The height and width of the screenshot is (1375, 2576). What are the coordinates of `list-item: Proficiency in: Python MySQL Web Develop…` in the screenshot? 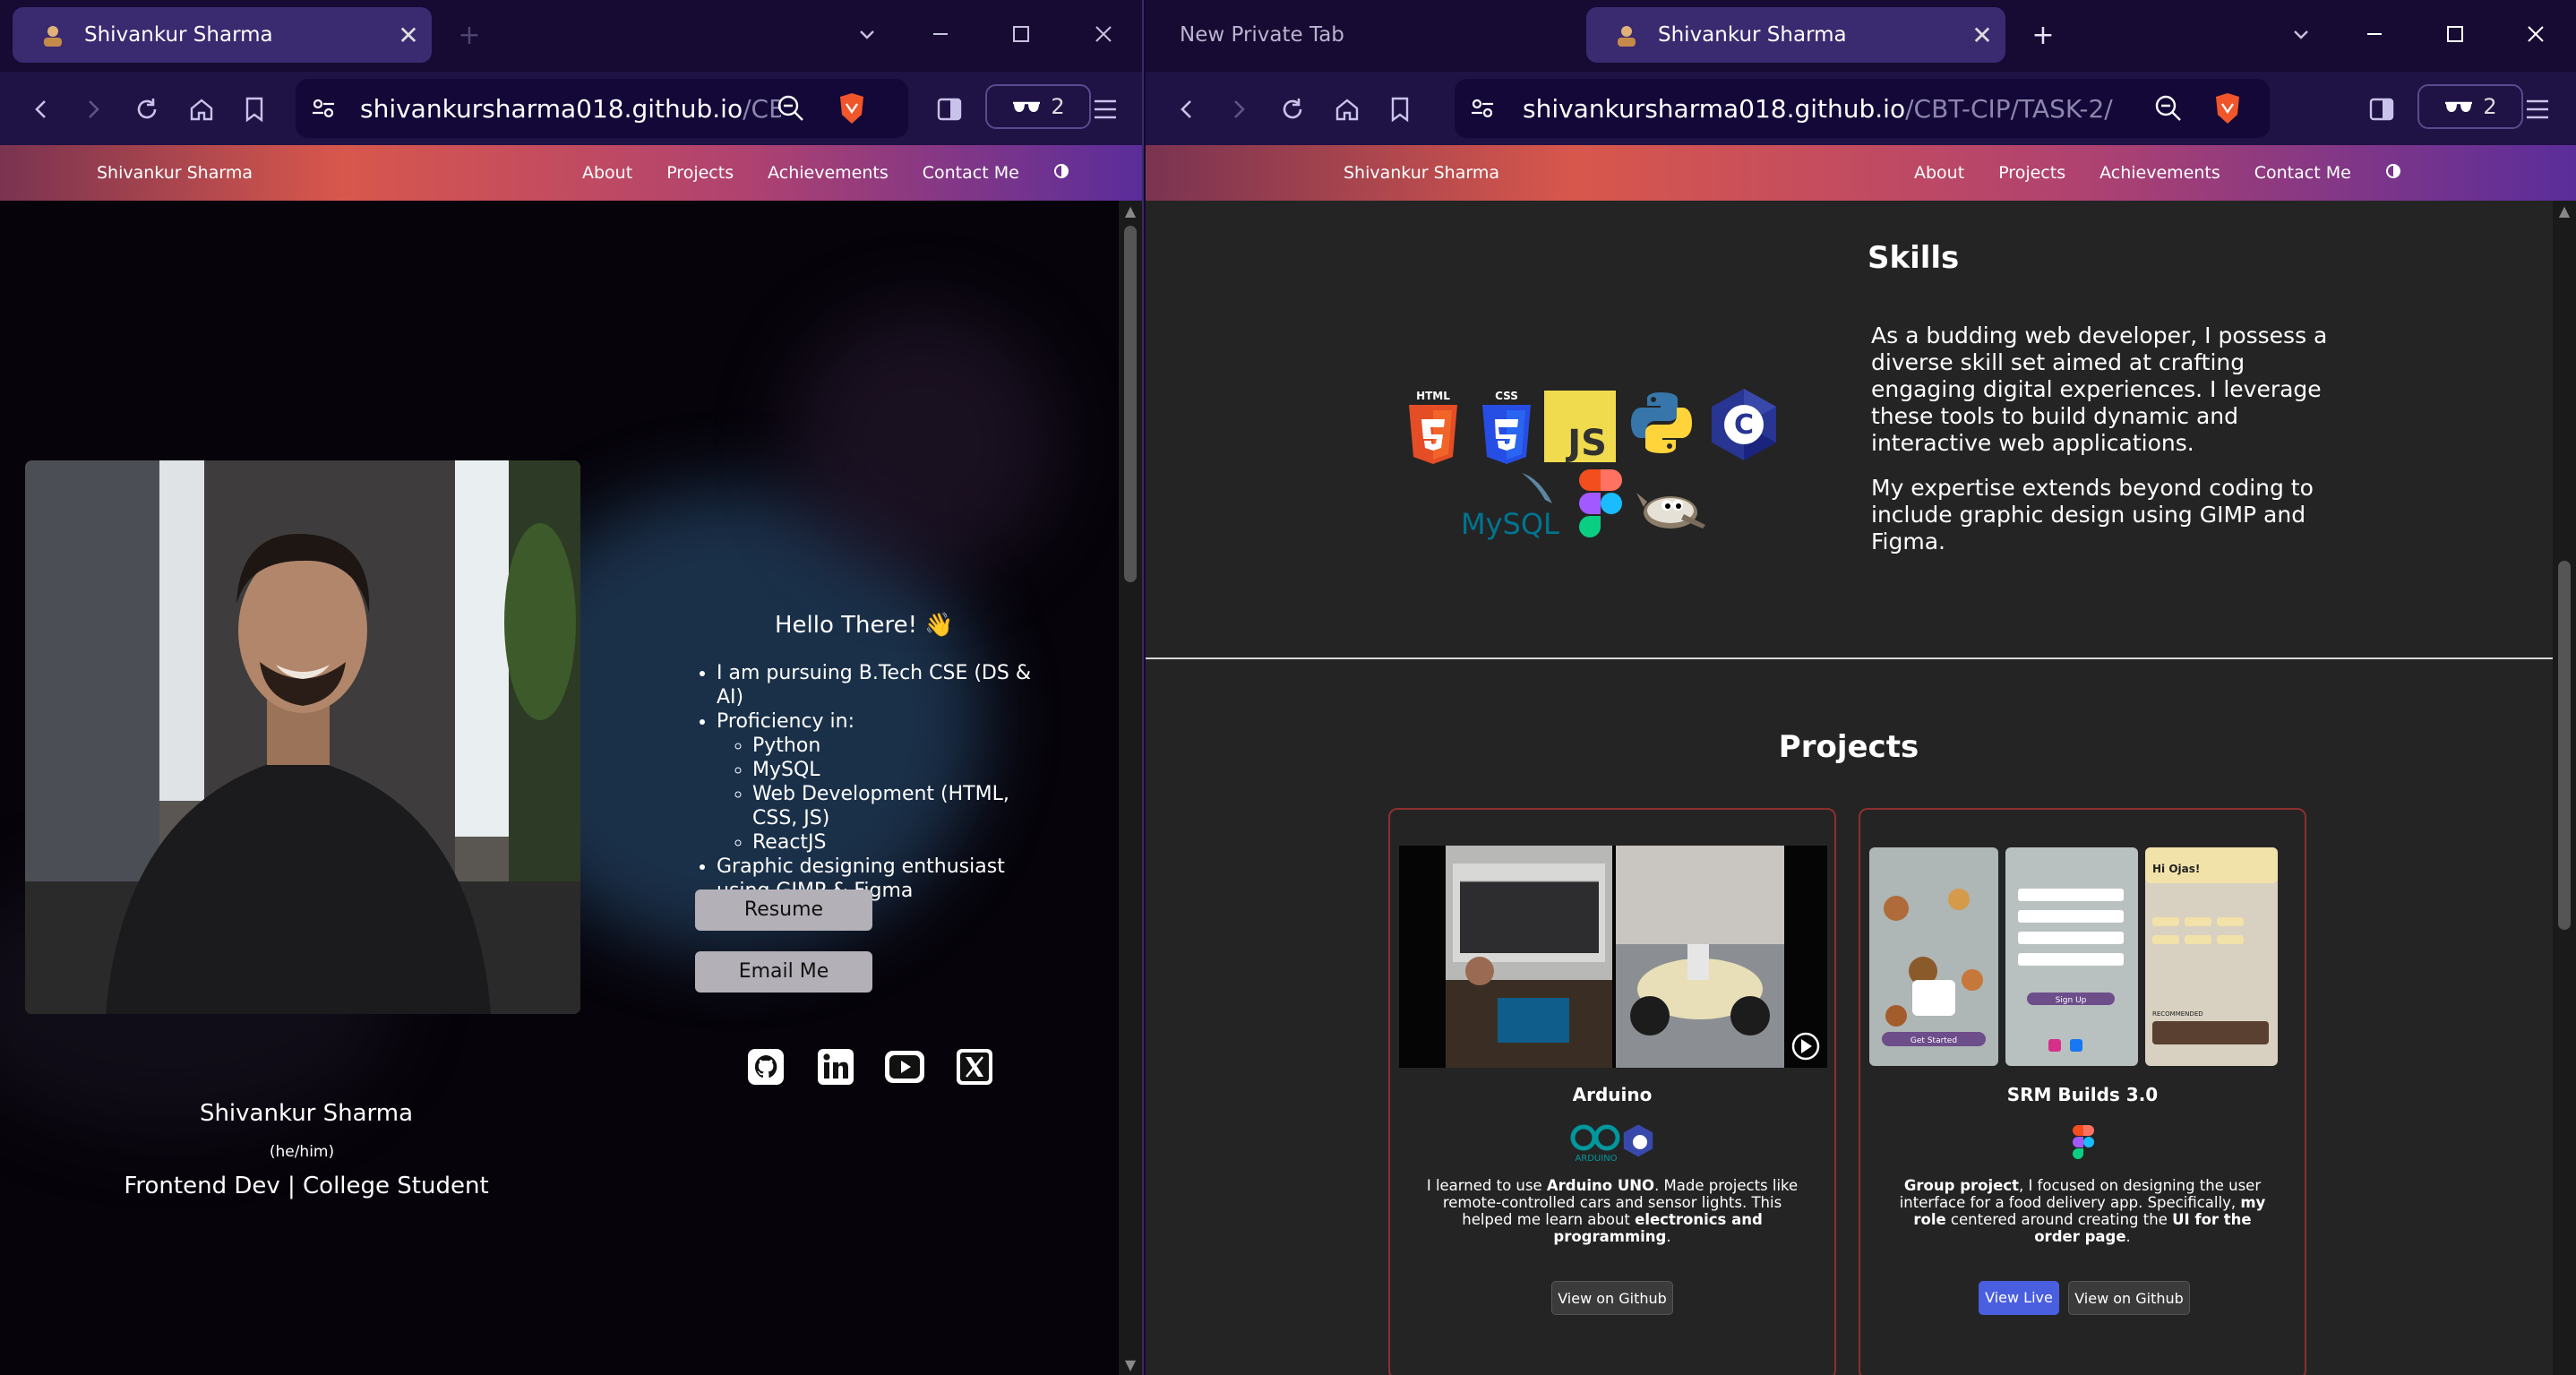 It's located at (878, 782).